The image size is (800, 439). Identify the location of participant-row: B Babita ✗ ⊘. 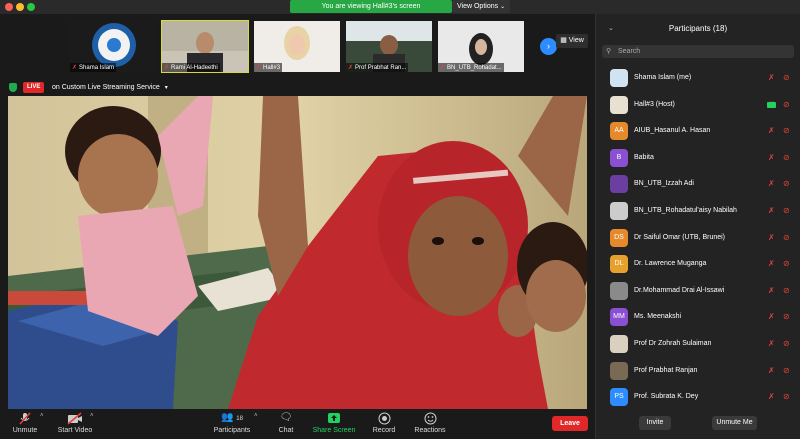
(698, 158).